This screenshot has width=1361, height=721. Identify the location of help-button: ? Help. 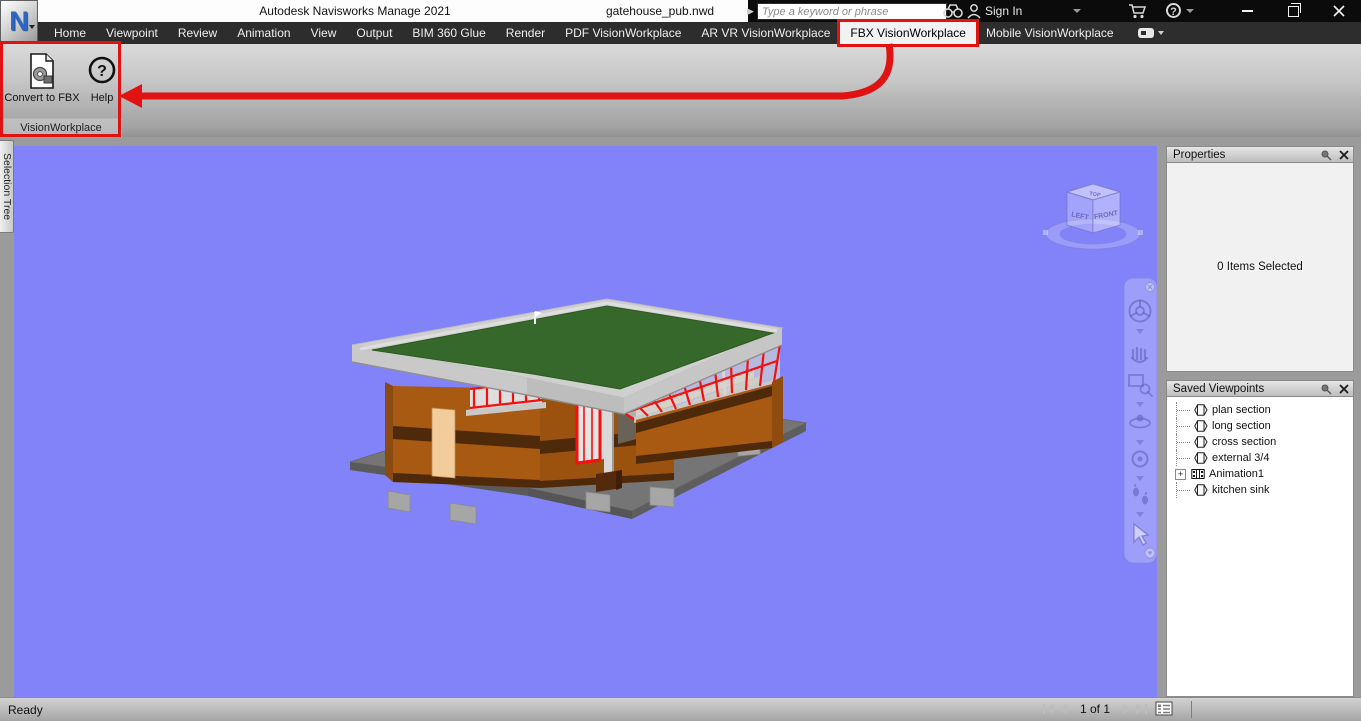
(102, 77).